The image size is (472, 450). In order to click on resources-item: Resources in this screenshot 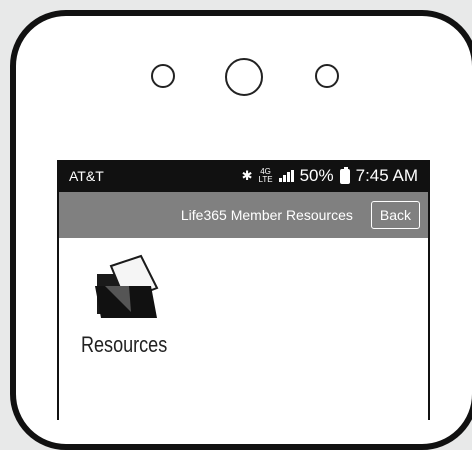, I will do `click(136, 305)`.